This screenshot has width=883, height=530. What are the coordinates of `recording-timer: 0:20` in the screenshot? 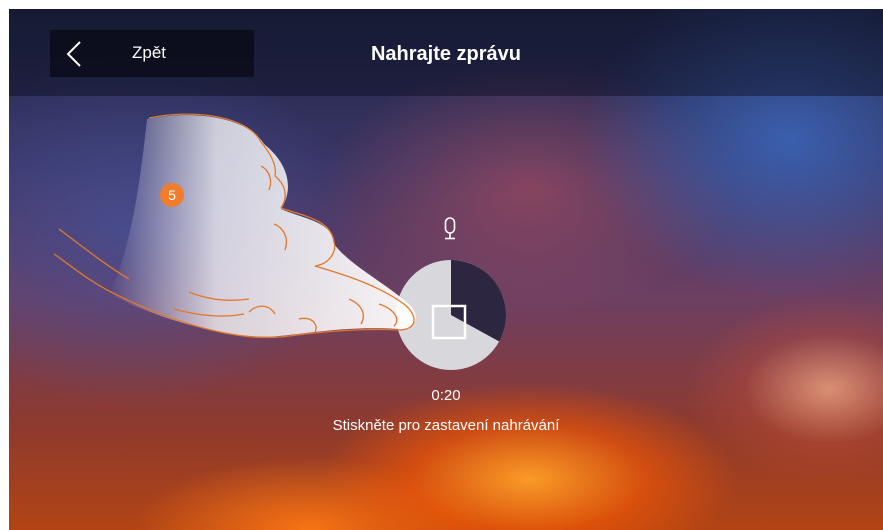 It's located at (446, 395).